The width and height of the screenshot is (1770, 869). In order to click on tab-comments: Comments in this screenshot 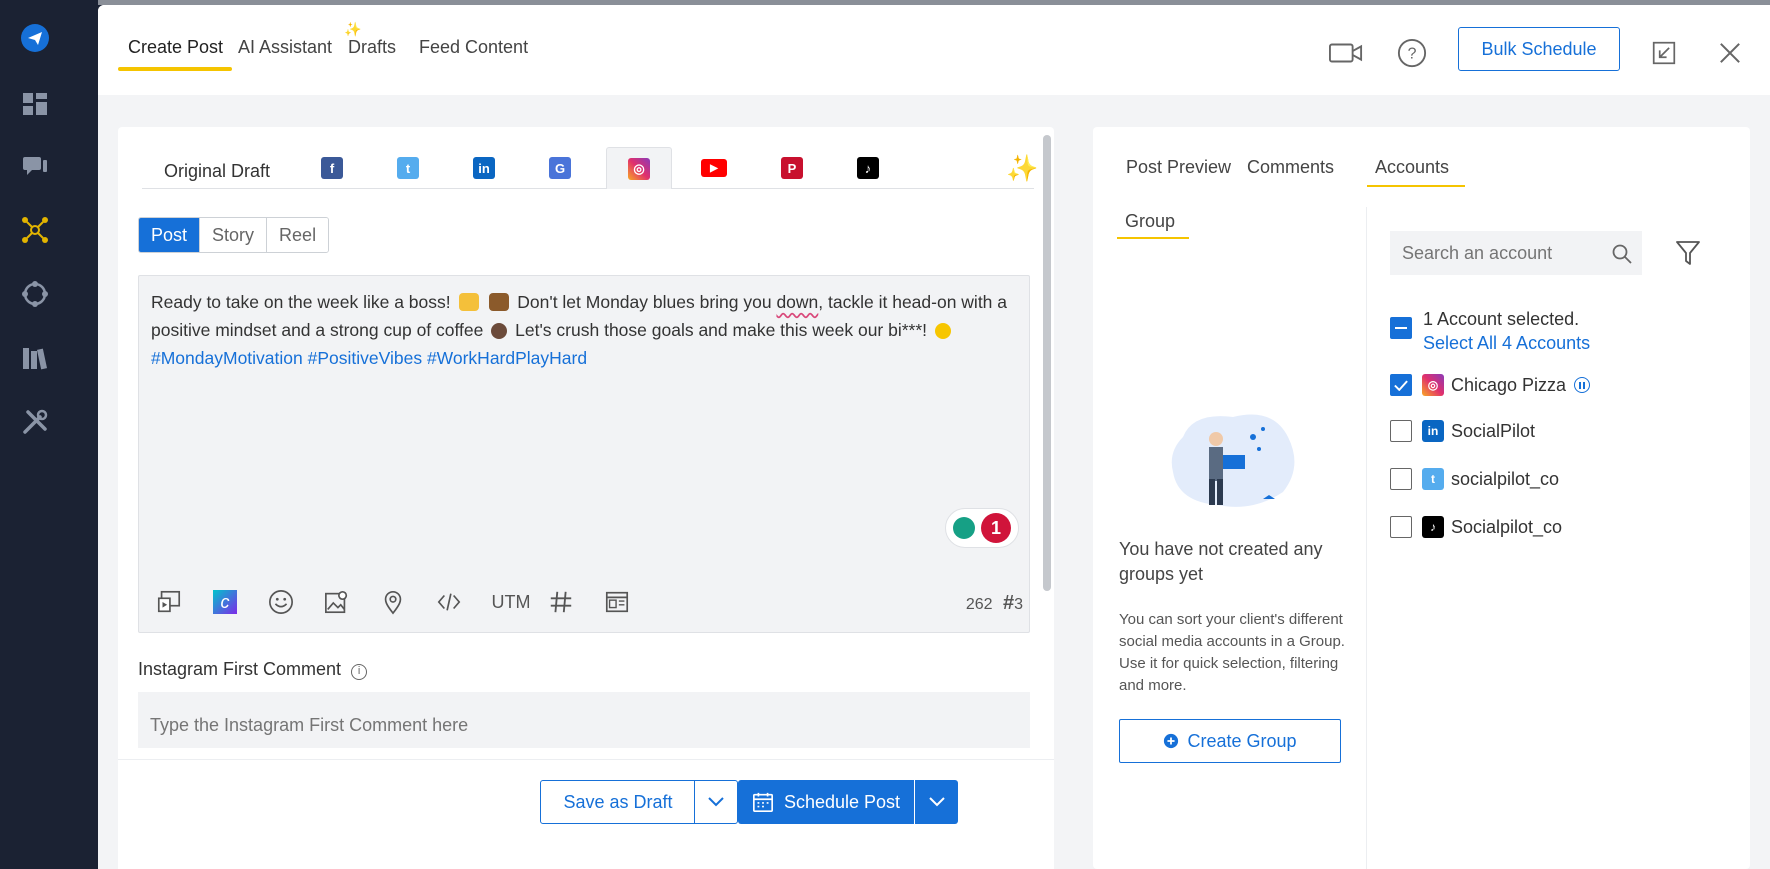, I will do `click(1290, 167)`.